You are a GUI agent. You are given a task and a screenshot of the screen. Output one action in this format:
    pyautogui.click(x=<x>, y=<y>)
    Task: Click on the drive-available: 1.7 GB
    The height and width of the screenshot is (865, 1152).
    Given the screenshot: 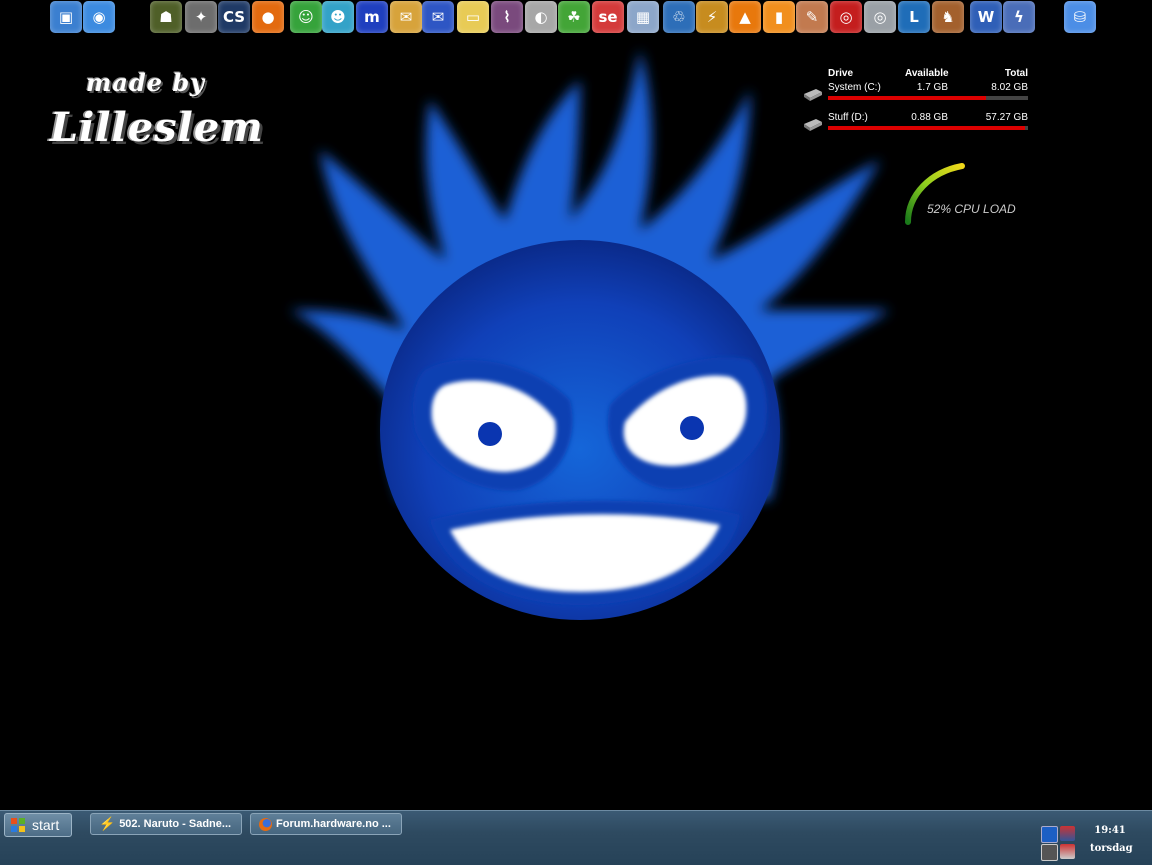 What is the action you would take?
    pyautogui.click(x=932, y=87)
    